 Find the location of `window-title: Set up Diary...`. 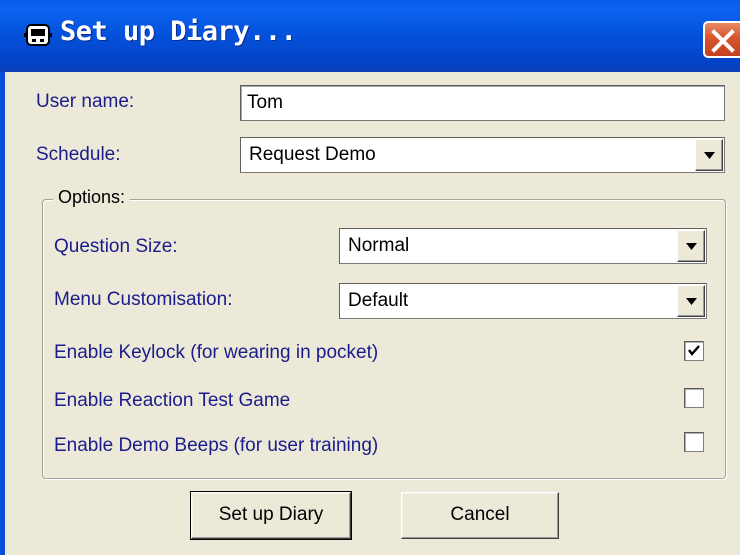

window-title: Set up Diary... is located at coordinates (178, 31).